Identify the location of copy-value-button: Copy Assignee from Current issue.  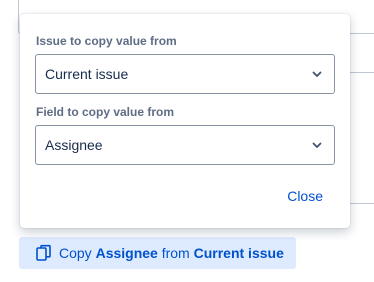
(157, 253).